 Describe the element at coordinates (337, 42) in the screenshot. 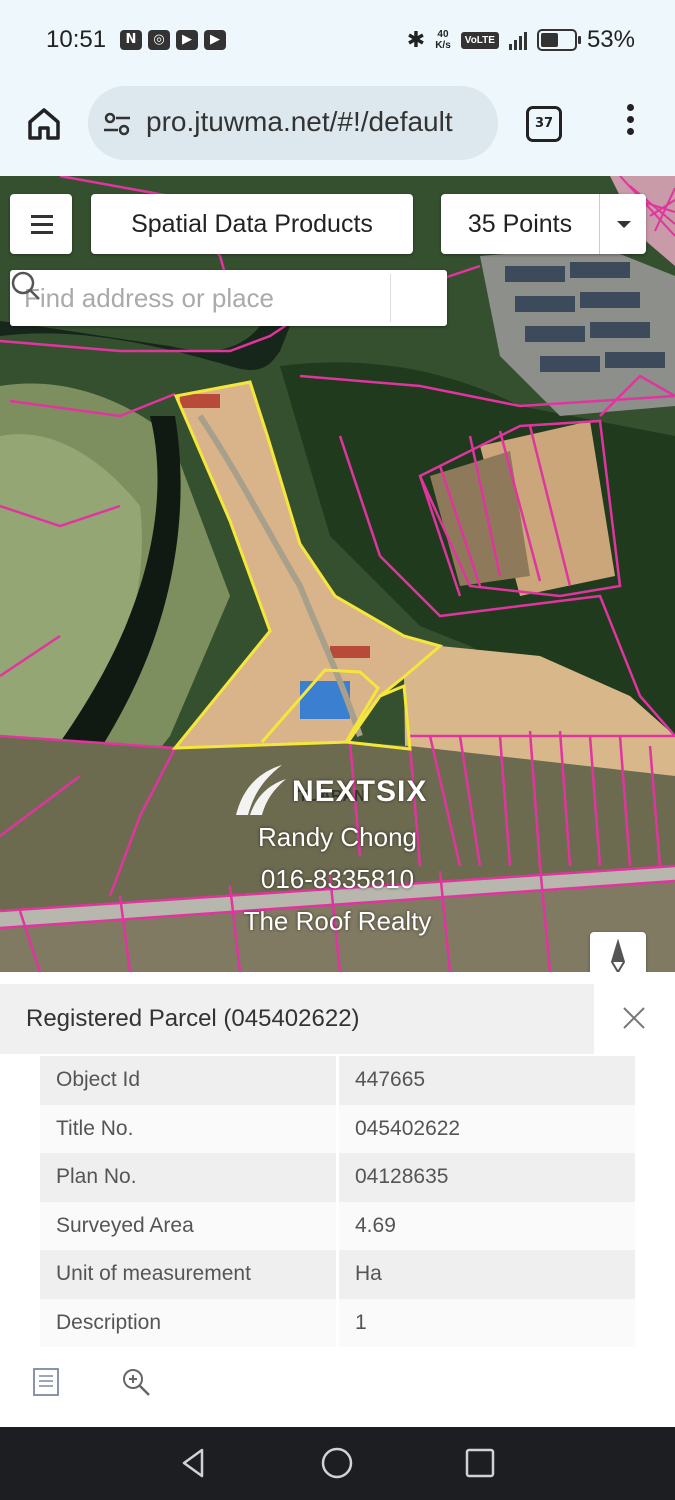

I see `status-bar: 10:51 N ◎ ▶ ▶ ✱ 40 K/s VoLTE 53%` at that location.